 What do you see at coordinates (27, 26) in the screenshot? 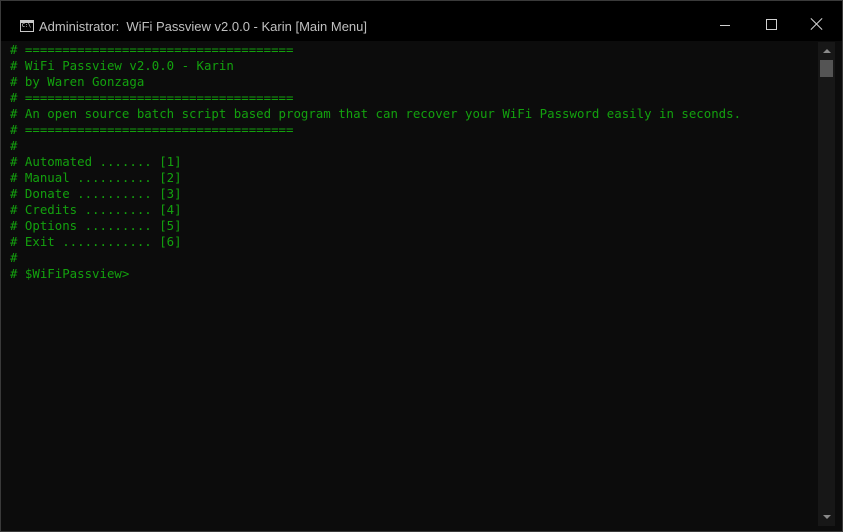
I see `cmd-icon` at bounding box center [27, 26].